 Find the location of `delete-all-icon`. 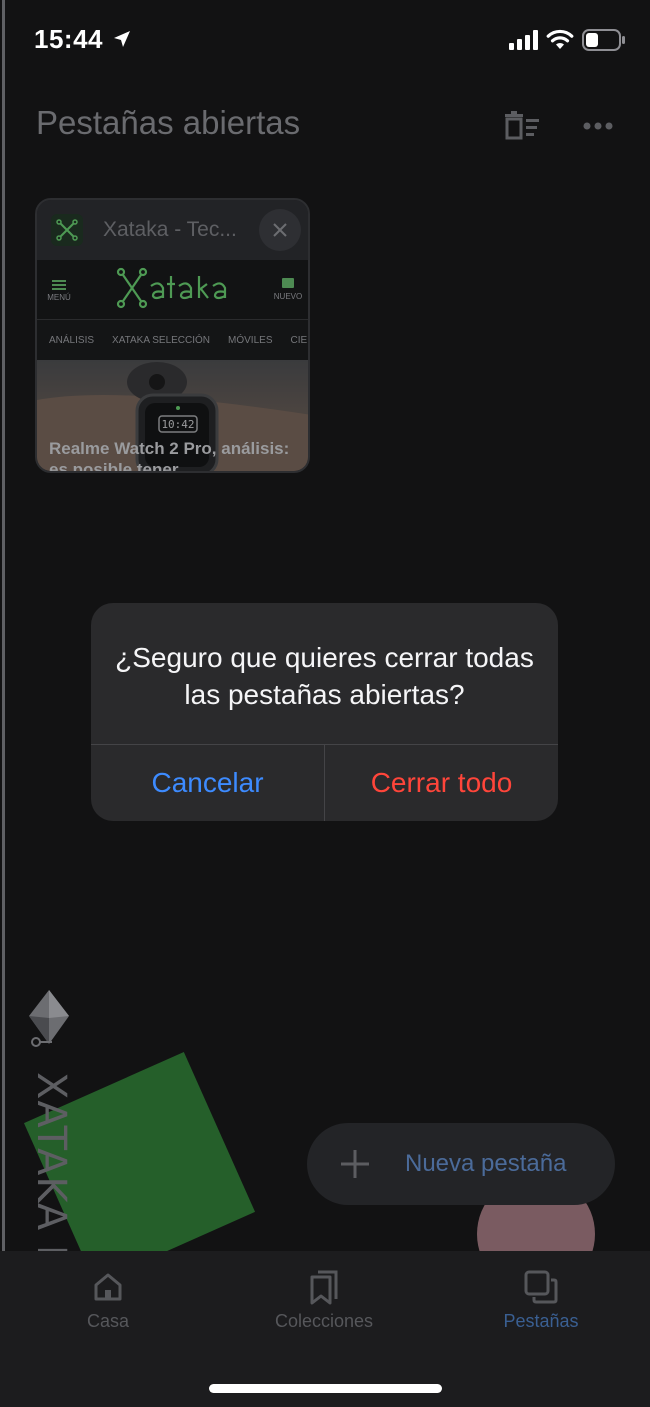

delete-all-icon is located at coordinates (522, 125).